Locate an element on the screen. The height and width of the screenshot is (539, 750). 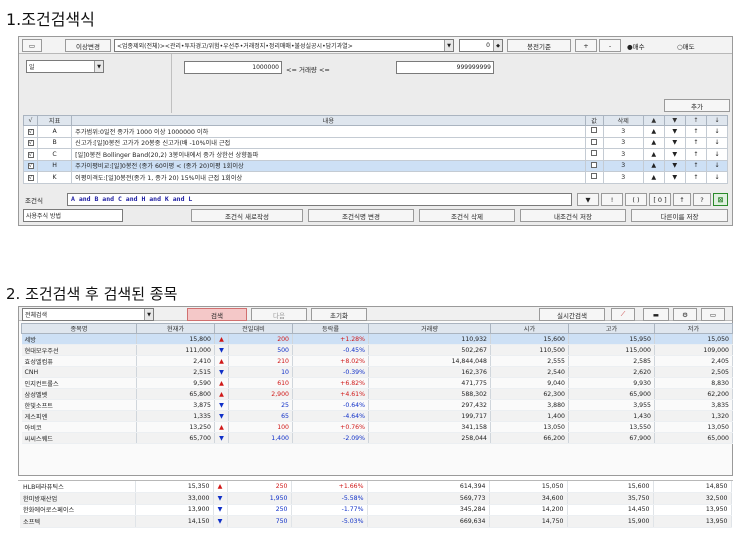
rename-condition-button: 조건식명 변경 is located at coordinates (361, 215).